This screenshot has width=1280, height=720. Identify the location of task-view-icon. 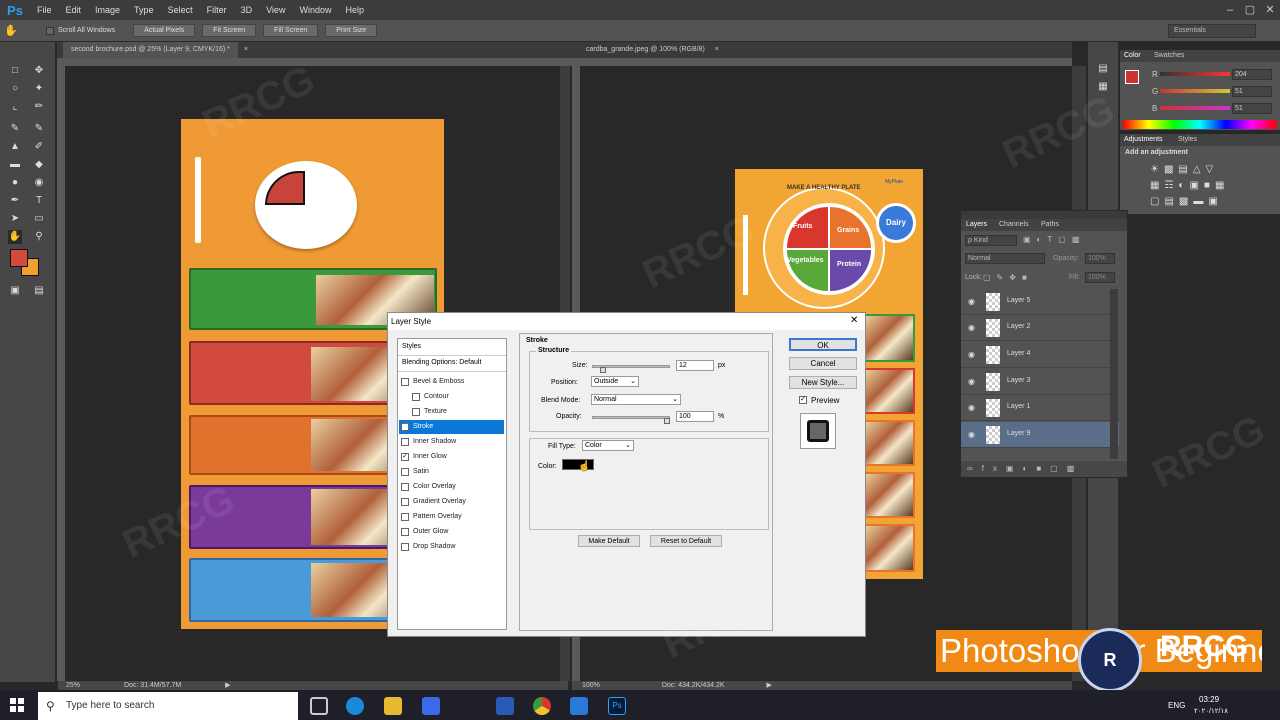
(319, 706).